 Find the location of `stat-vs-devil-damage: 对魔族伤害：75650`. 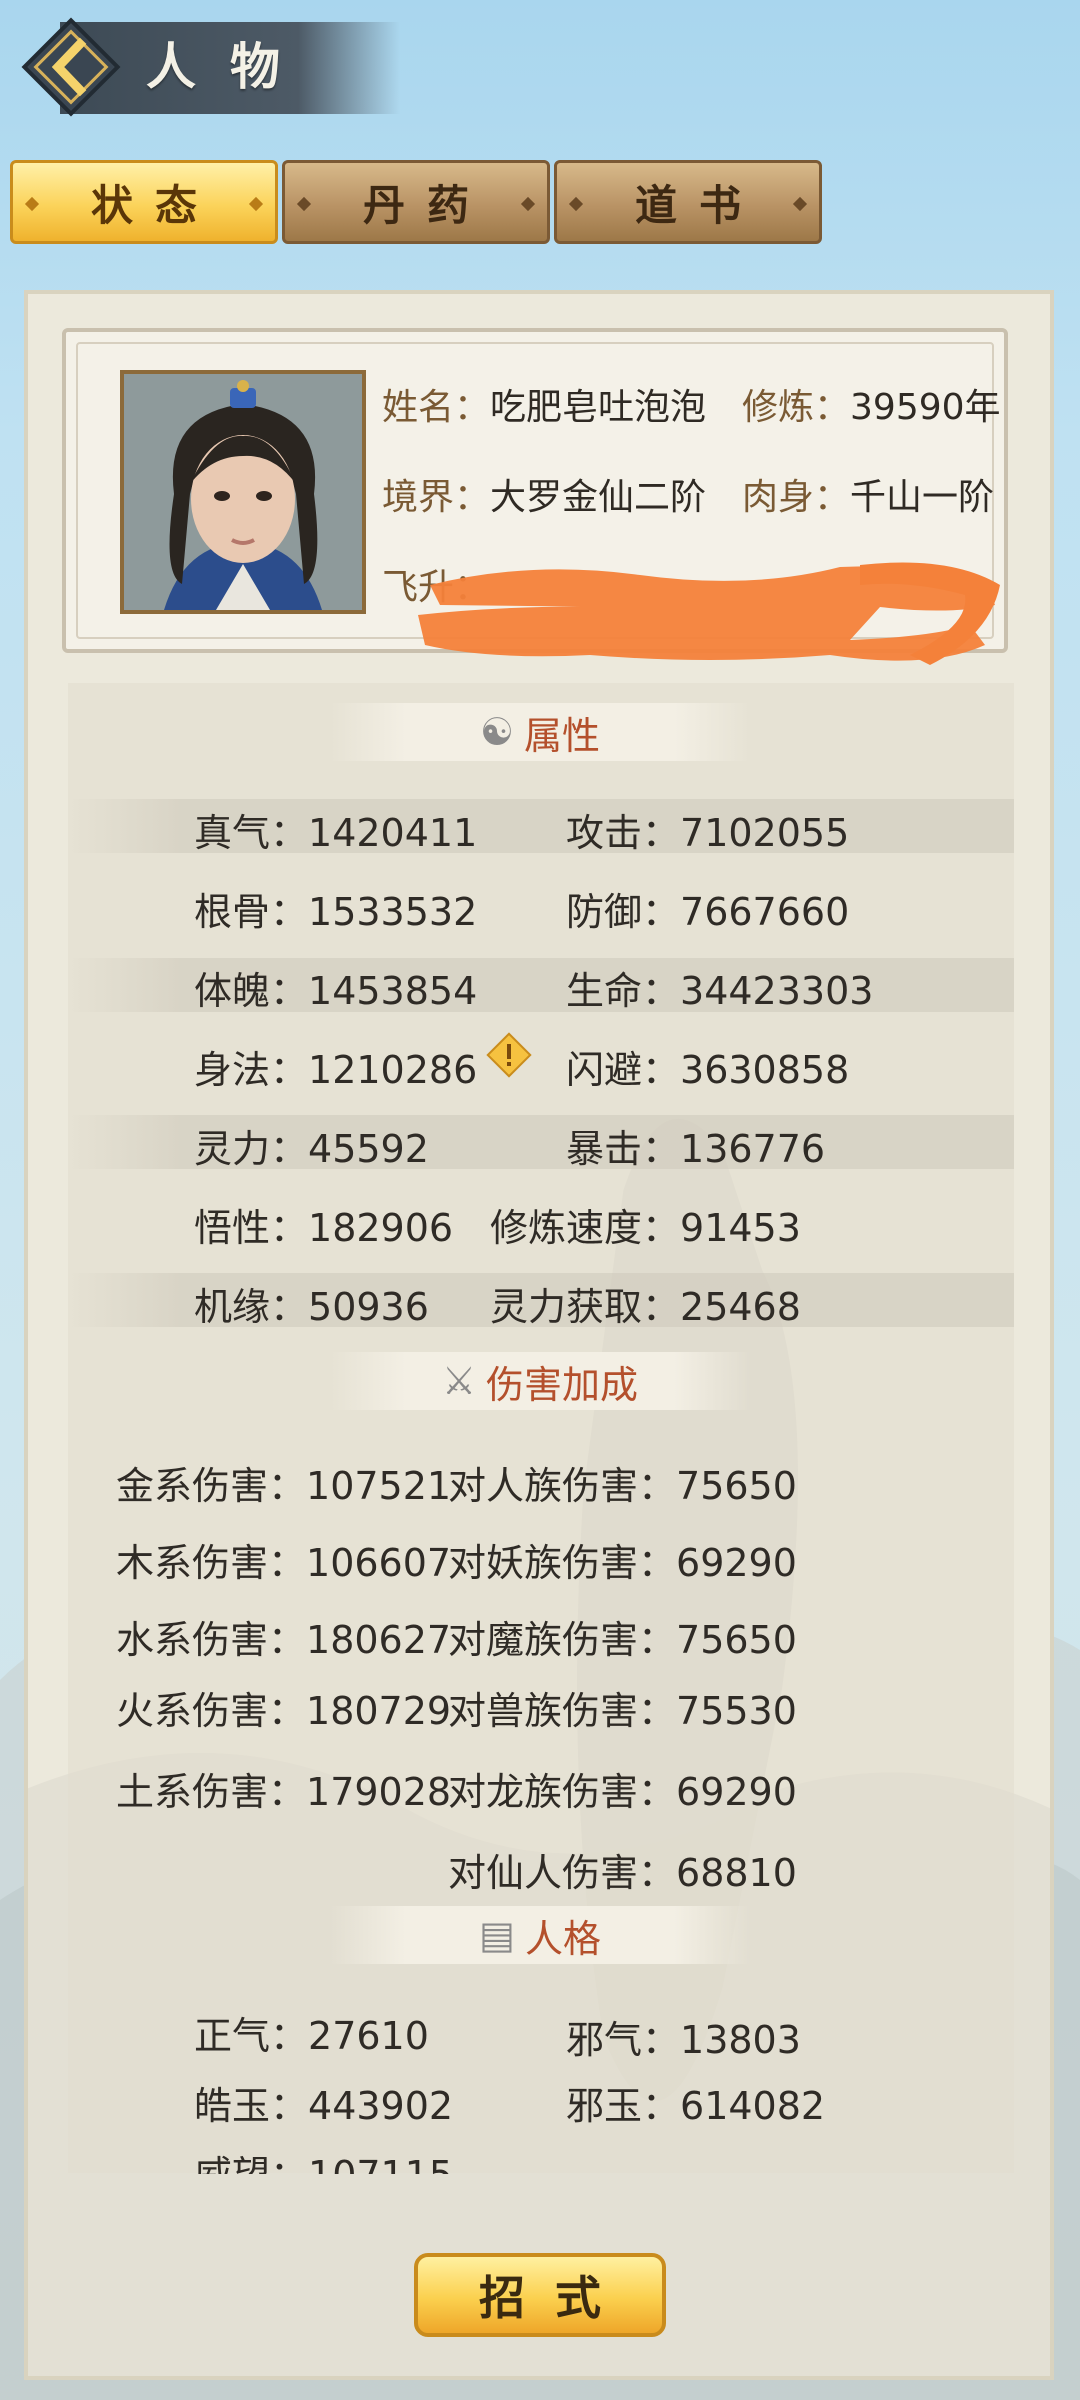

stat-vs-devil-damage: 对魔族伤害：75650 is located at coordinates (622, 1640).